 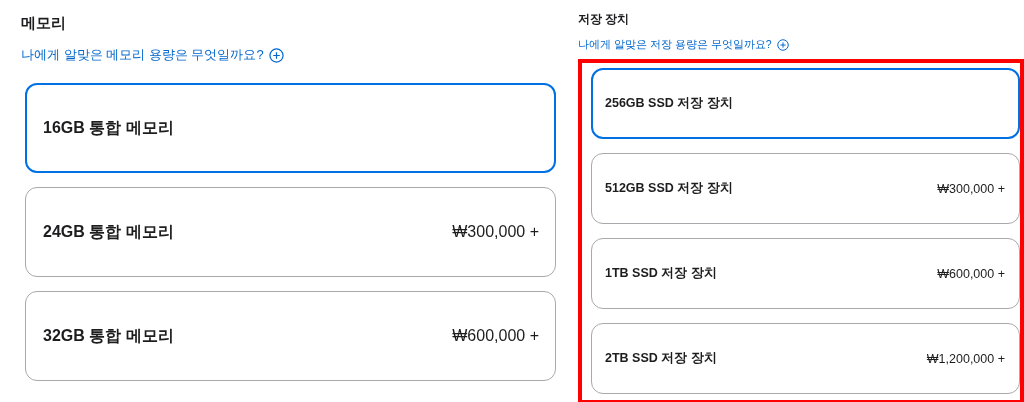 I want to click on option-card: 1TB SSD 저장 장치 ₩600,000 +, so click(x=805, y=273).